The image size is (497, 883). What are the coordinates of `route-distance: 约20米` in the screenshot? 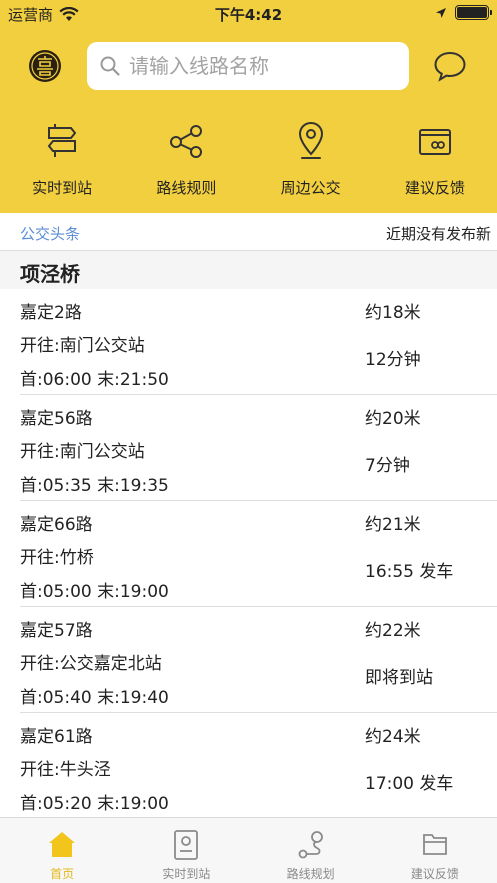 It's located at (393, 419).